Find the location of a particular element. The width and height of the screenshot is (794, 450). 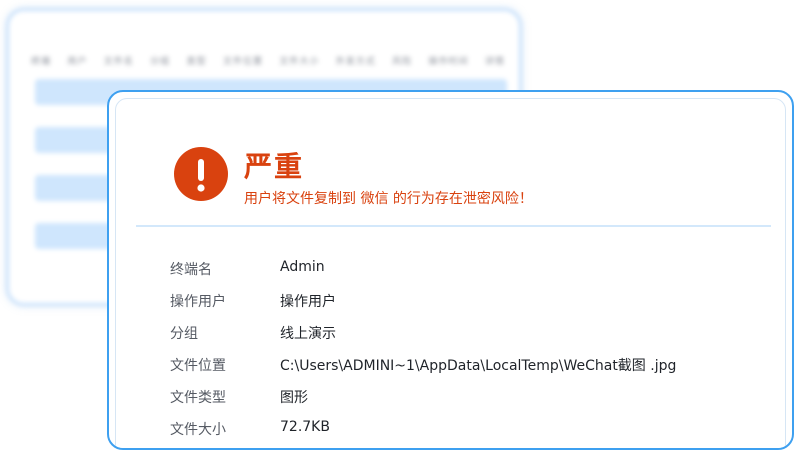

detail-row-terminal: 终端名 Admin is located at coordinates (423, 275).